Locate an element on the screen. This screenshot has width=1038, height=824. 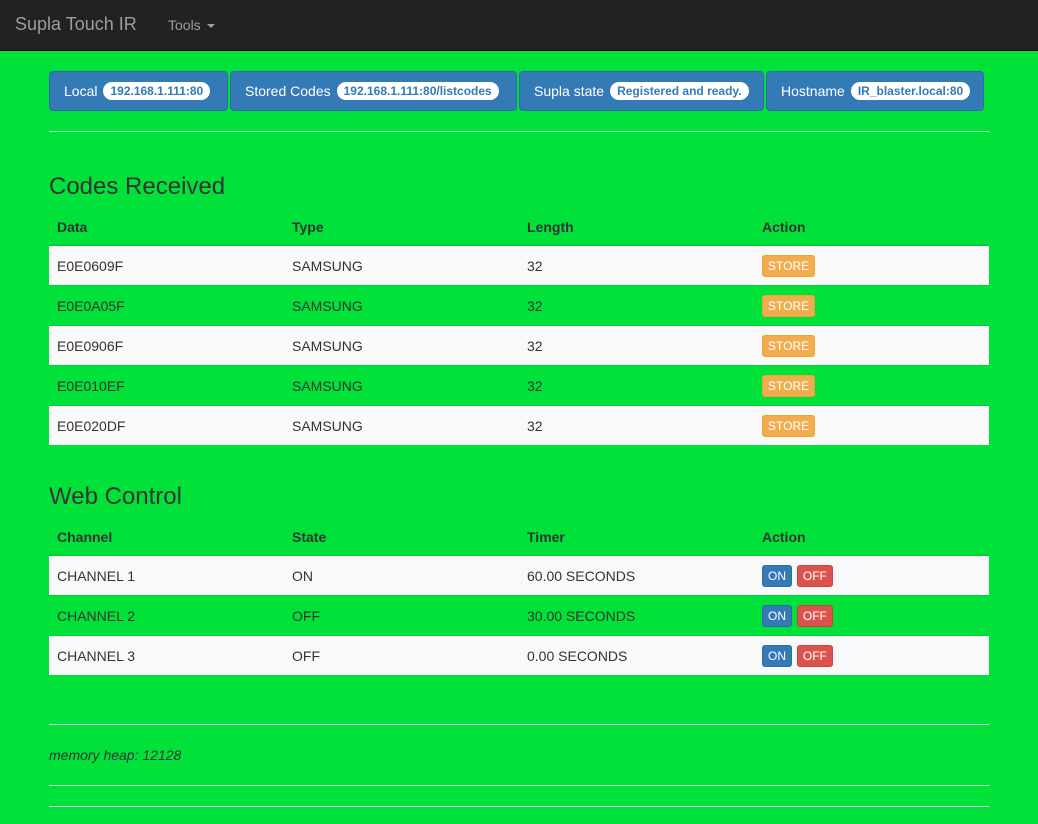
web-control-header-row: Channel State Timer Action is located at coordinates (519, 538).